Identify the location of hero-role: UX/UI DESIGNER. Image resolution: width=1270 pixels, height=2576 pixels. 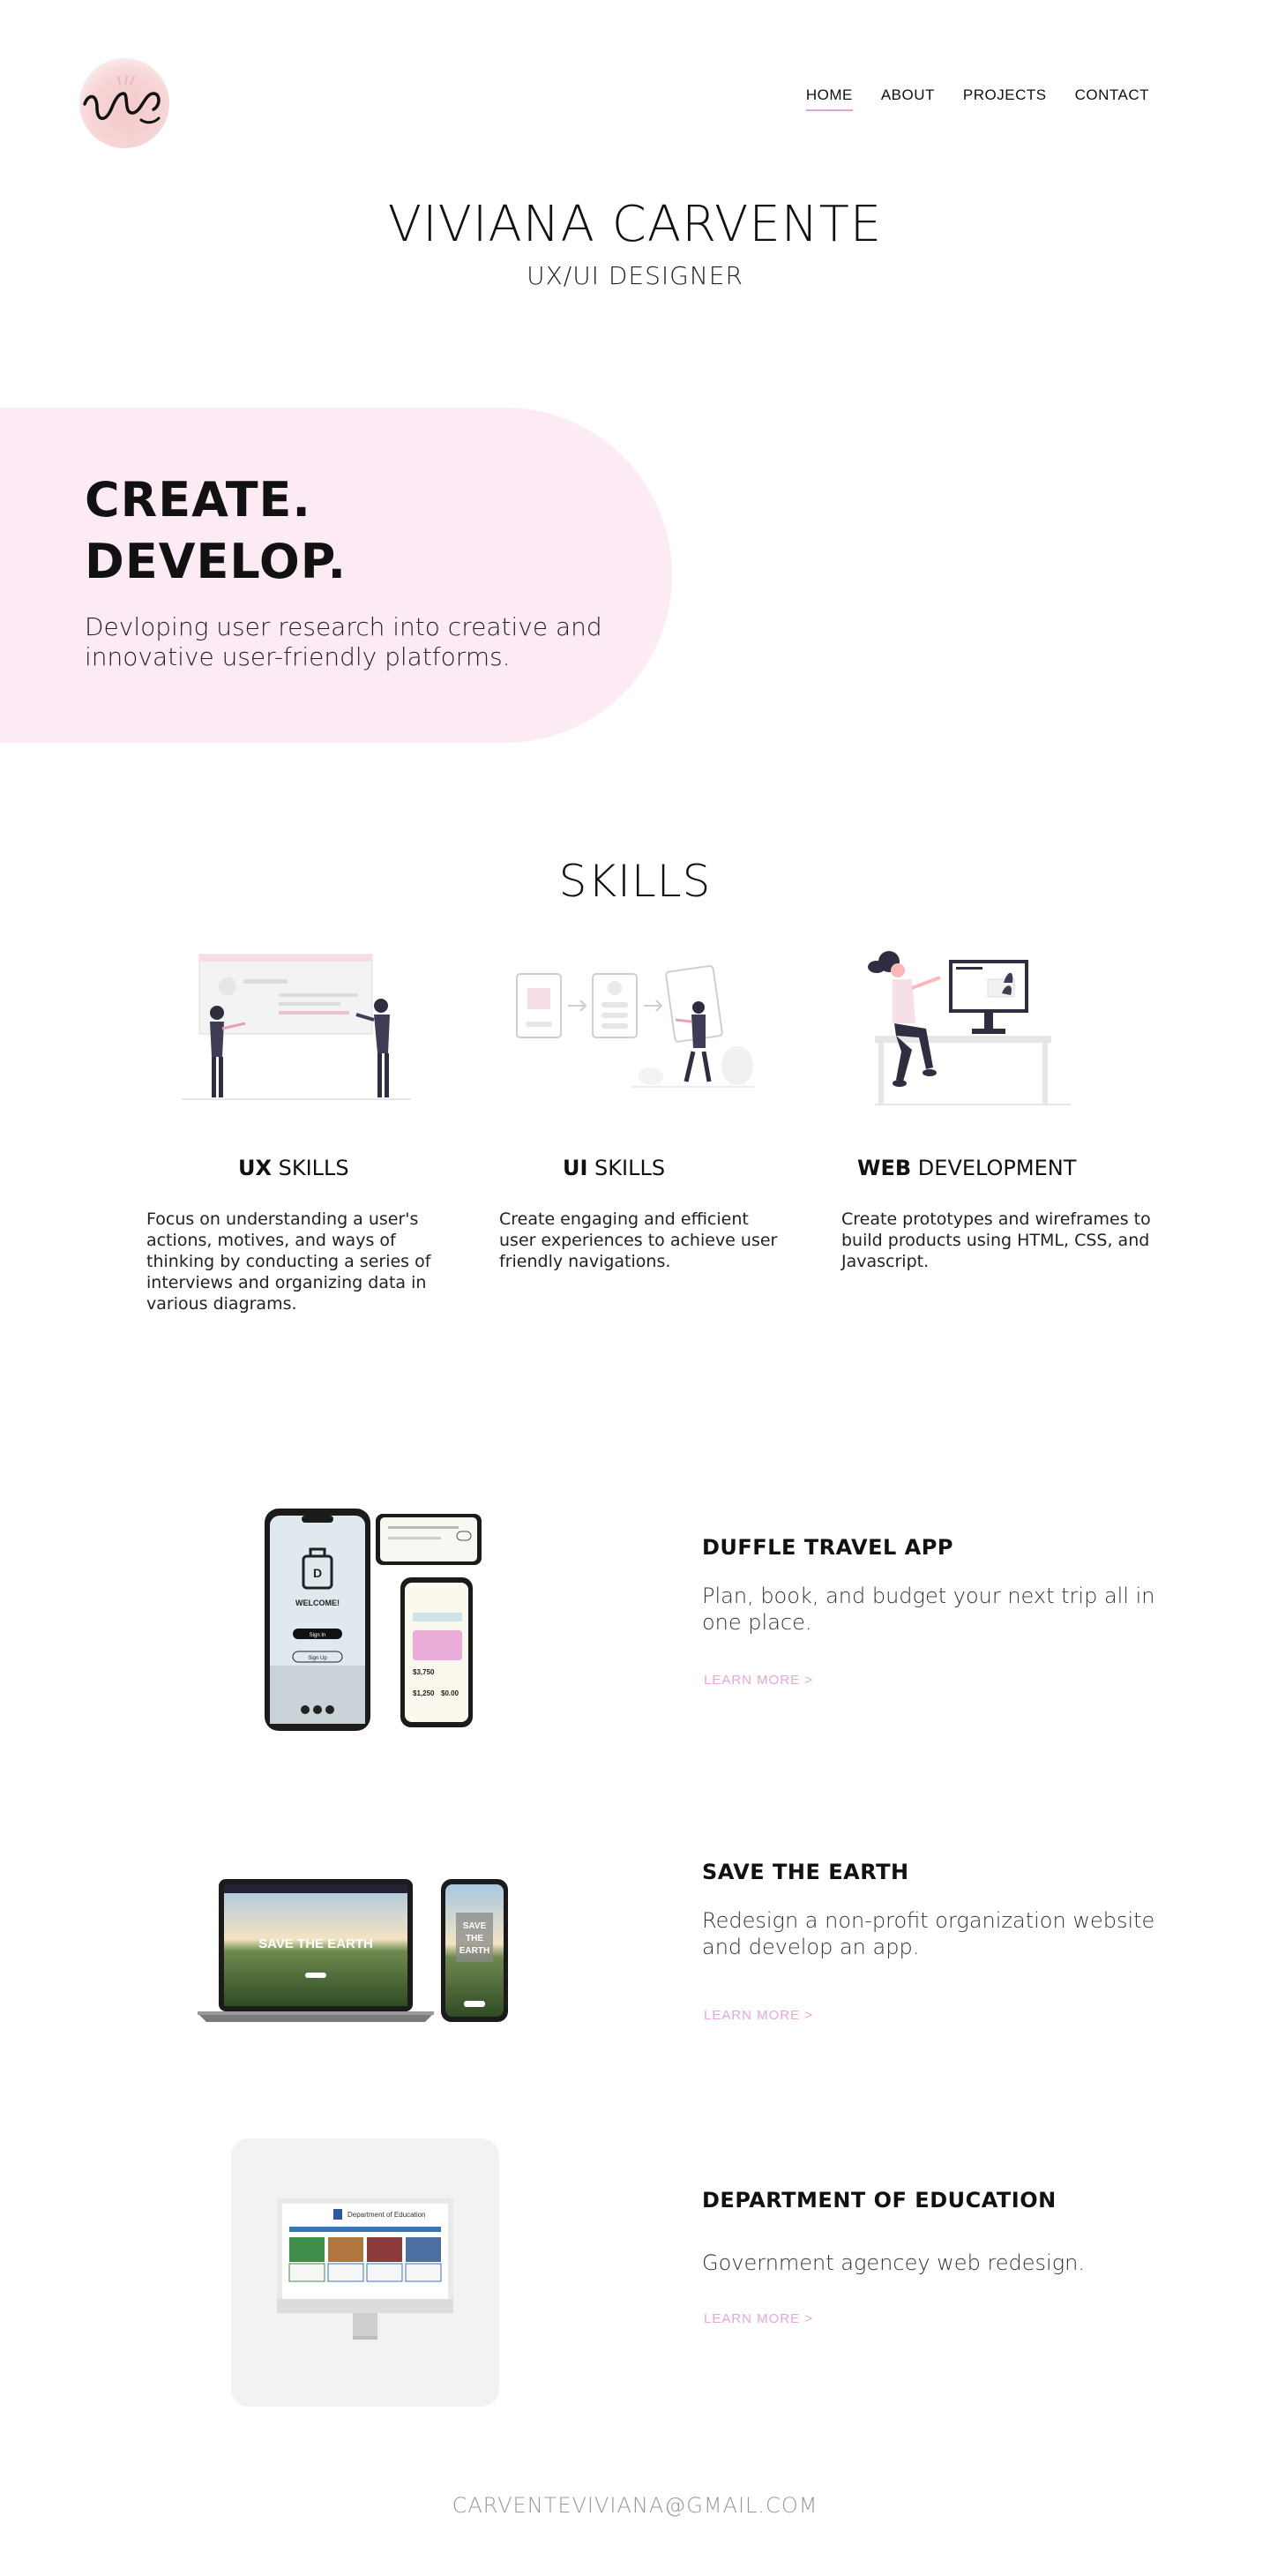
(635, 275).